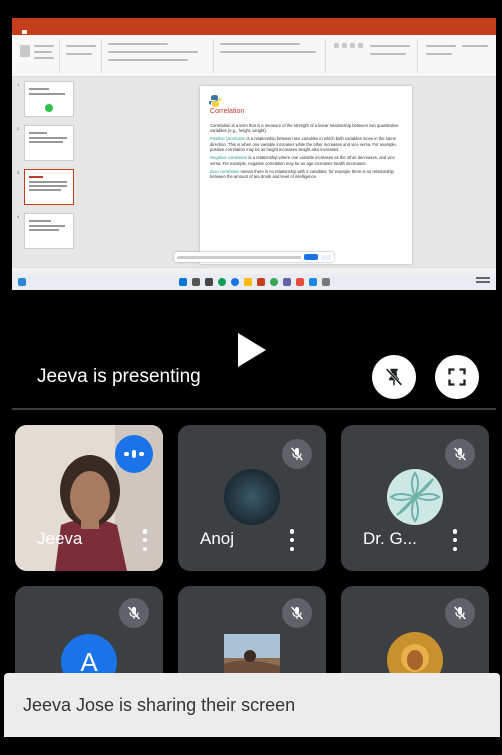 The height and width of the screenshot is (755, 502). Describe the element at coordinates (119, 376) in the screenshot. I see `presenting-label: Jeeva is presenting` at that location.